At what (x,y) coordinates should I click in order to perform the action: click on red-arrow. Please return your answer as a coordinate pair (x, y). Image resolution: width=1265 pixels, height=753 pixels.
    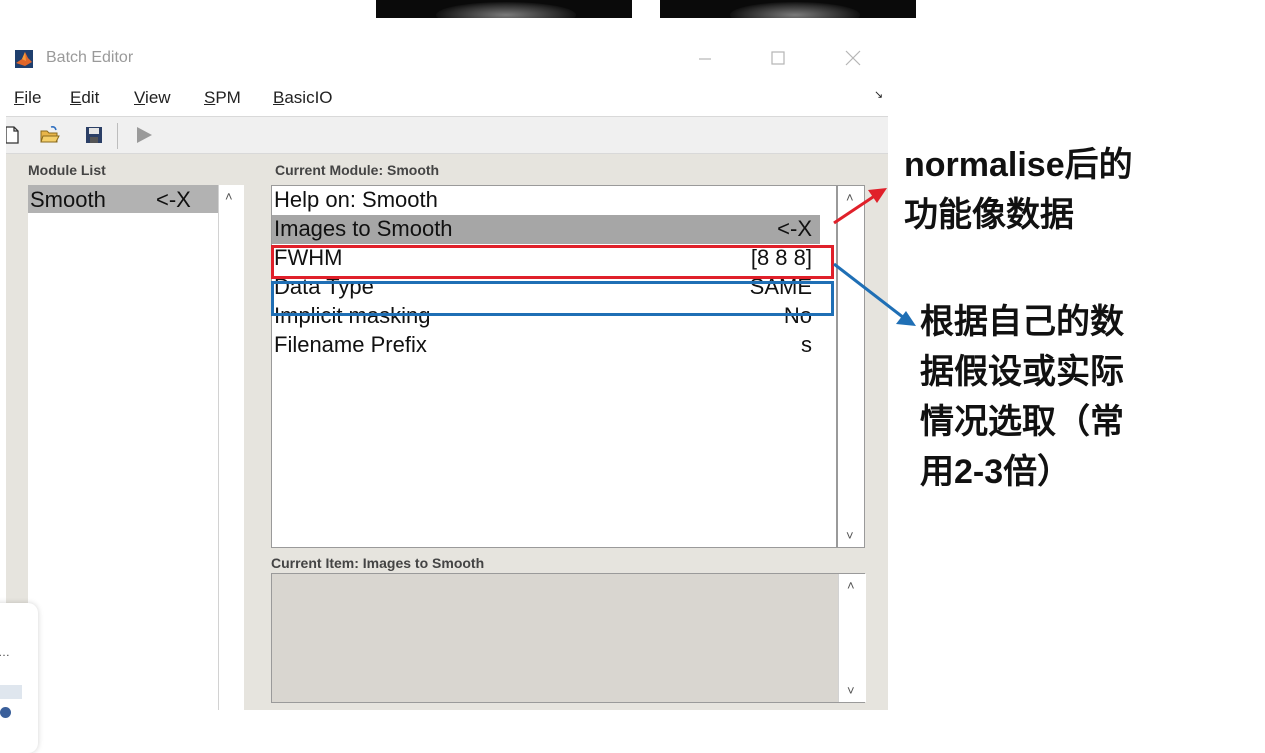
    Looking at the image, I should click on (855, 209).